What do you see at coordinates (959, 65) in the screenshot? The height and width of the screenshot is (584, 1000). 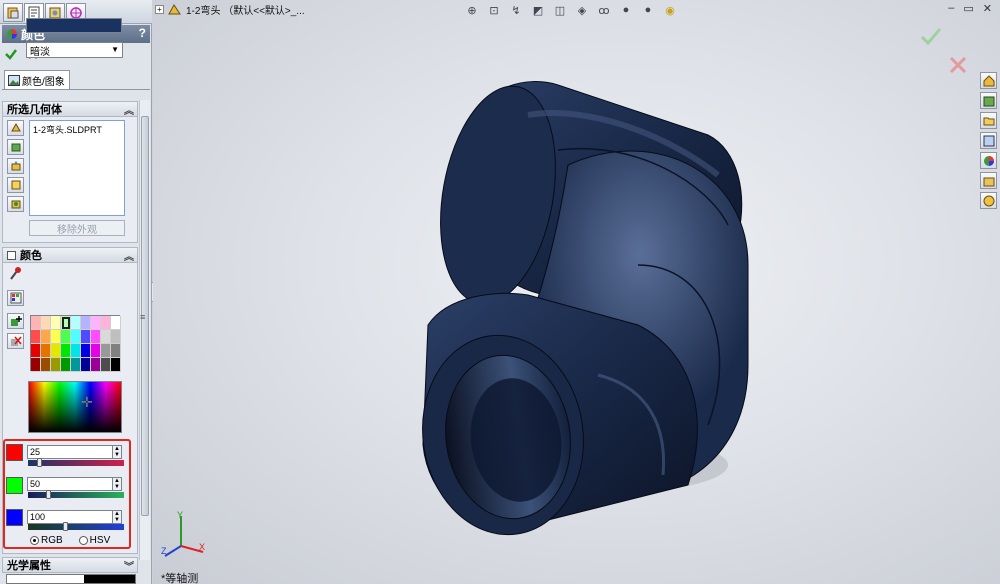 I see `cancel-x-icon` at bounding box center [959, 65].